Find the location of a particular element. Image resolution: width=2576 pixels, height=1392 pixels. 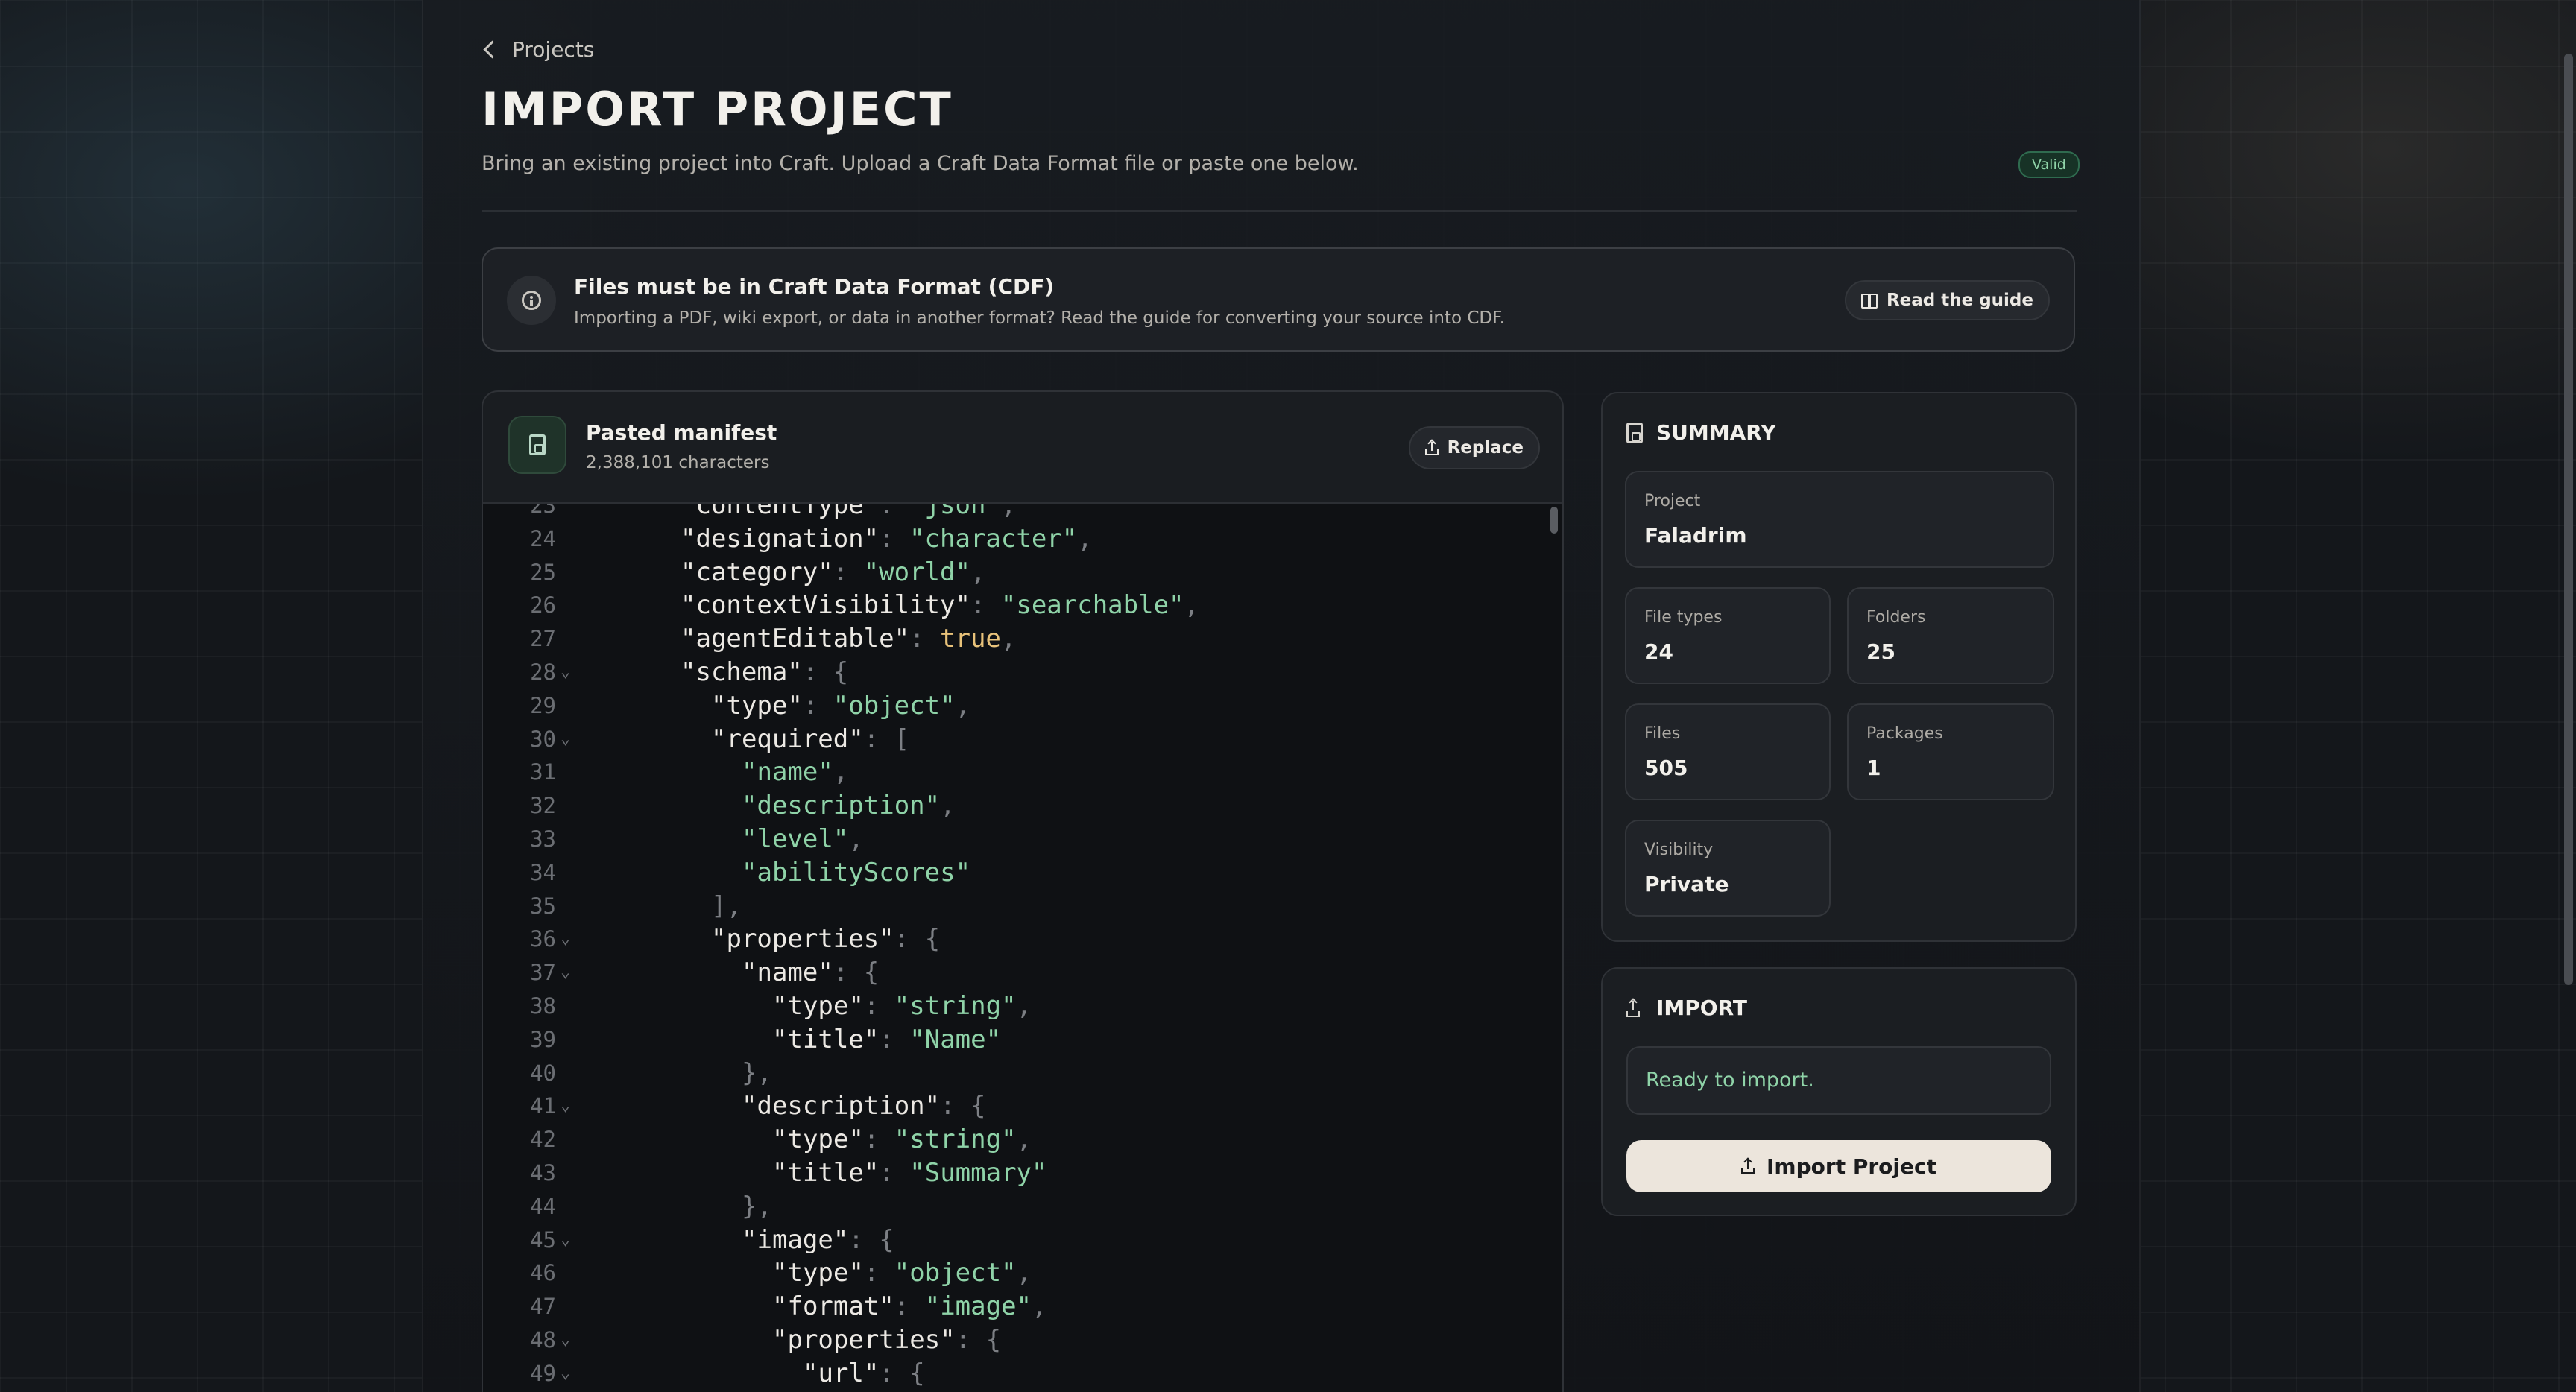

code-token: "properties" is located at coordinates (802, 939).